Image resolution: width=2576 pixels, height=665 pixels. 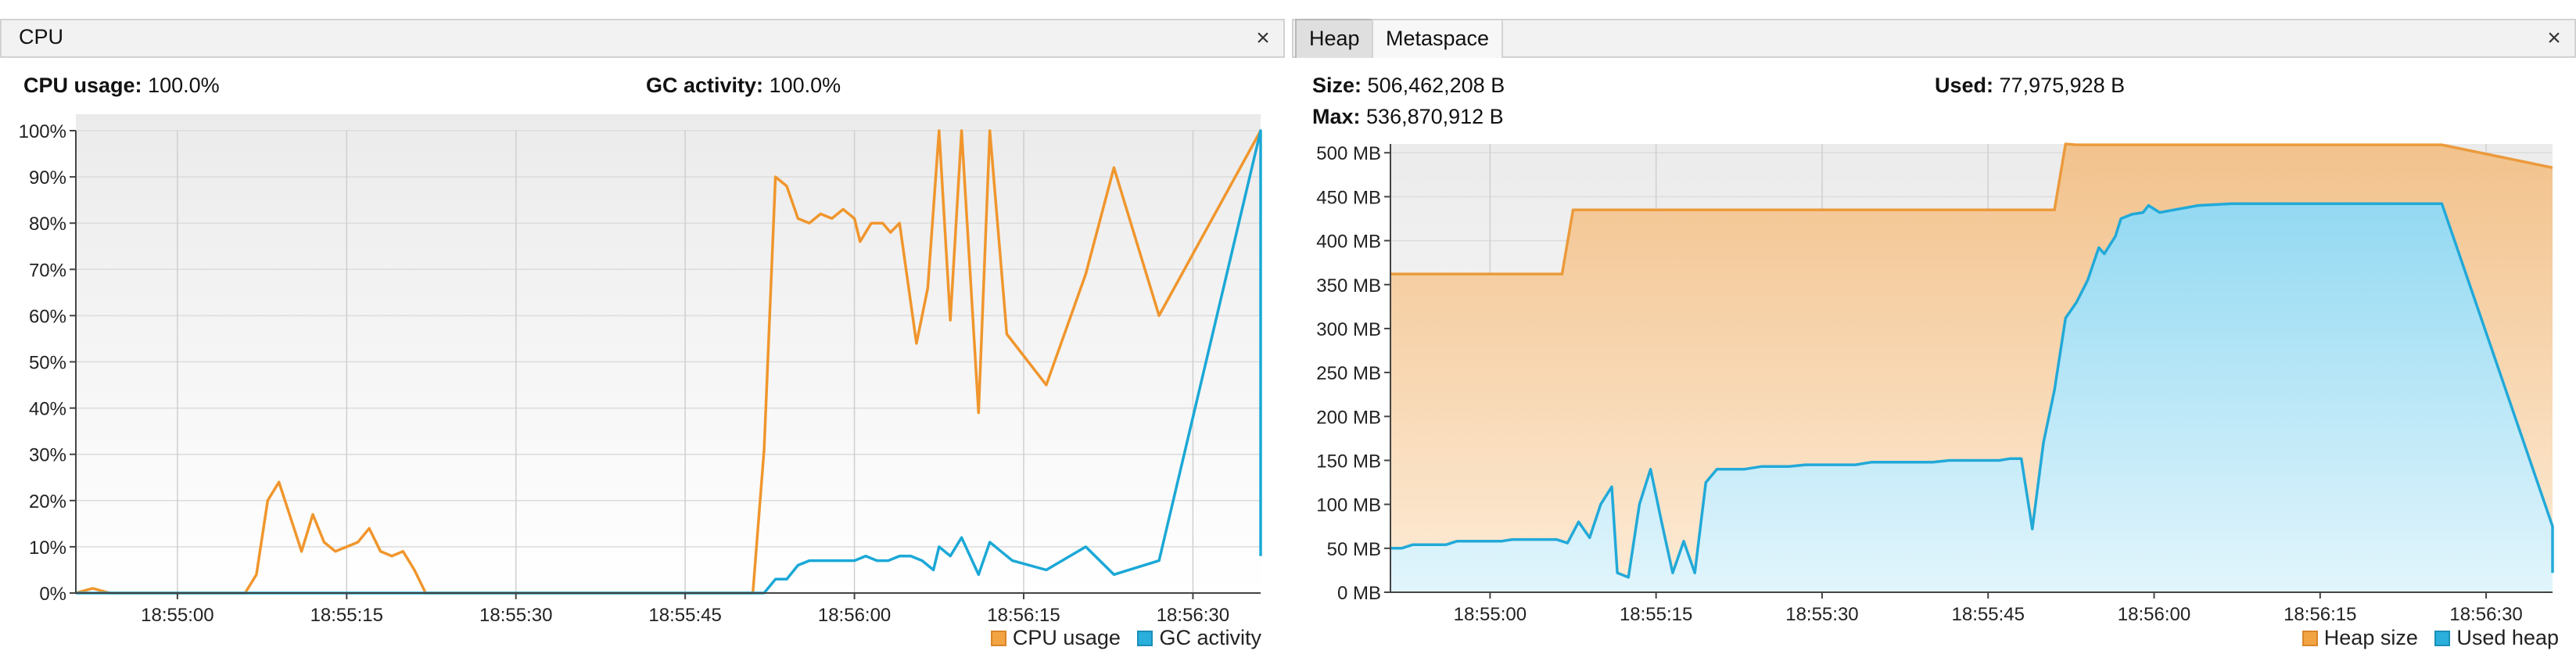 What do you see at coordinates (47, 409) in the screenshot?
I see `y-tick-label: 40%` at bounding box center [47, 409].